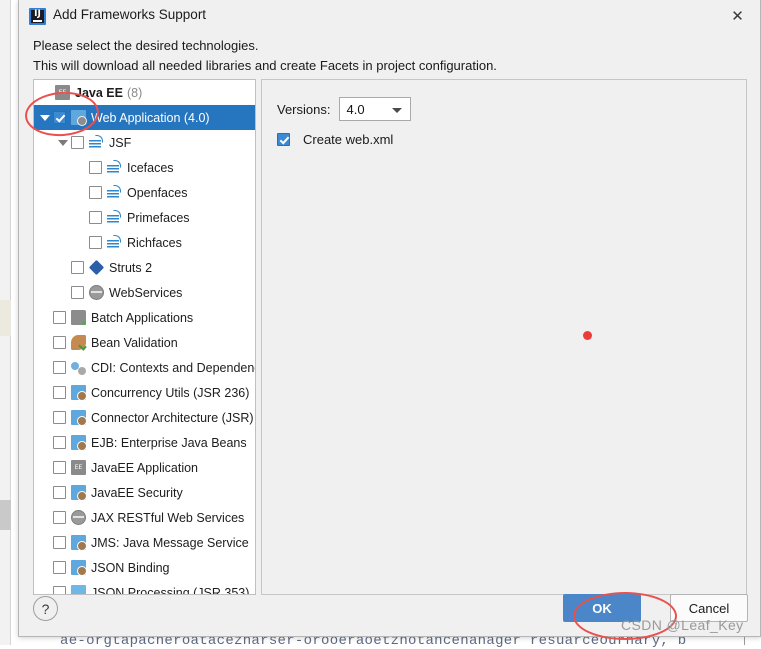 This screenshot has height=649, width=761. What do you see at coordinates (587, 335) in the screenshot?
I see `mouse-cursor-dot` at bounding box center [587, 335].